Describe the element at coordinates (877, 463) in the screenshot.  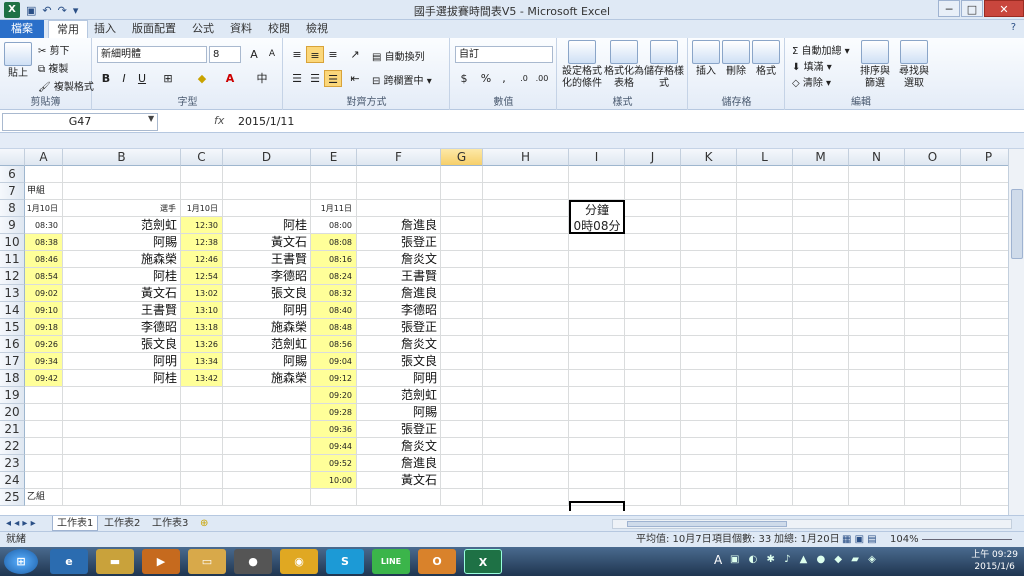
I see `cell-n23` at that location.